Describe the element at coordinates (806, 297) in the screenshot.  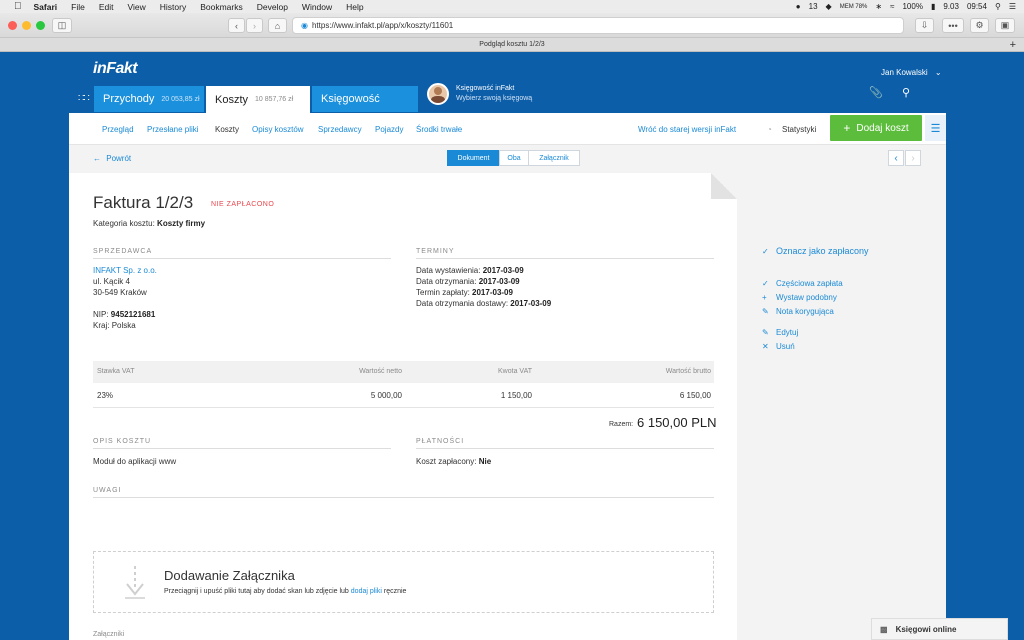
I see `issue-similar-label: Wystaw podobny` at that location.